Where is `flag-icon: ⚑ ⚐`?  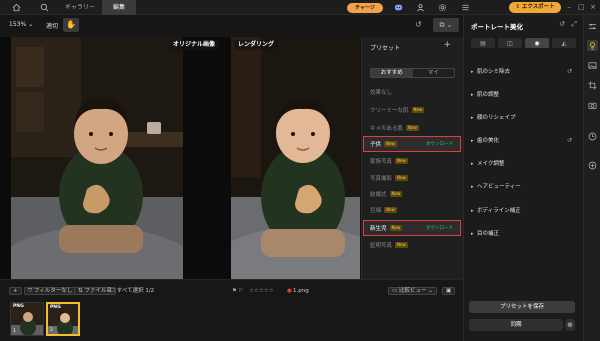 flag-icon: ⚑ ⚐ is located at coordinates (238, 291).